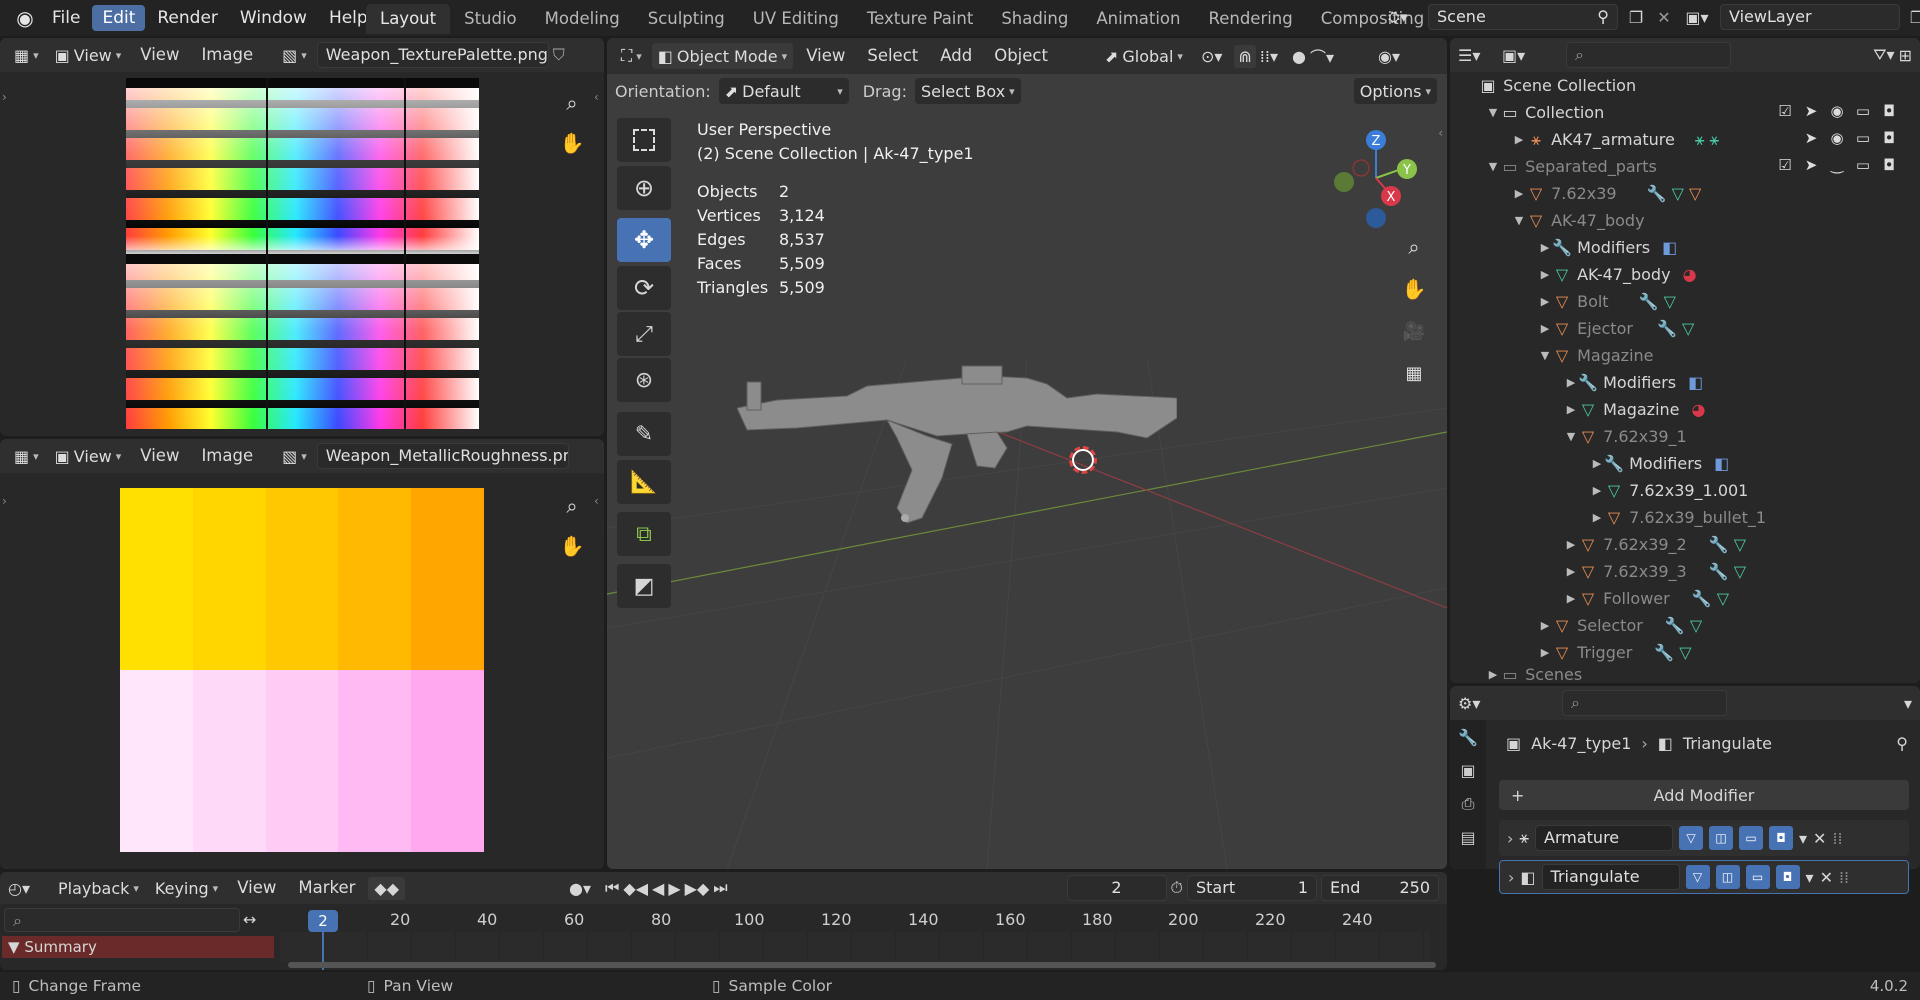 This screenshot has height=1000, width=1920. I want to click on expand-arrow-icon: ›, so click(4, 501).